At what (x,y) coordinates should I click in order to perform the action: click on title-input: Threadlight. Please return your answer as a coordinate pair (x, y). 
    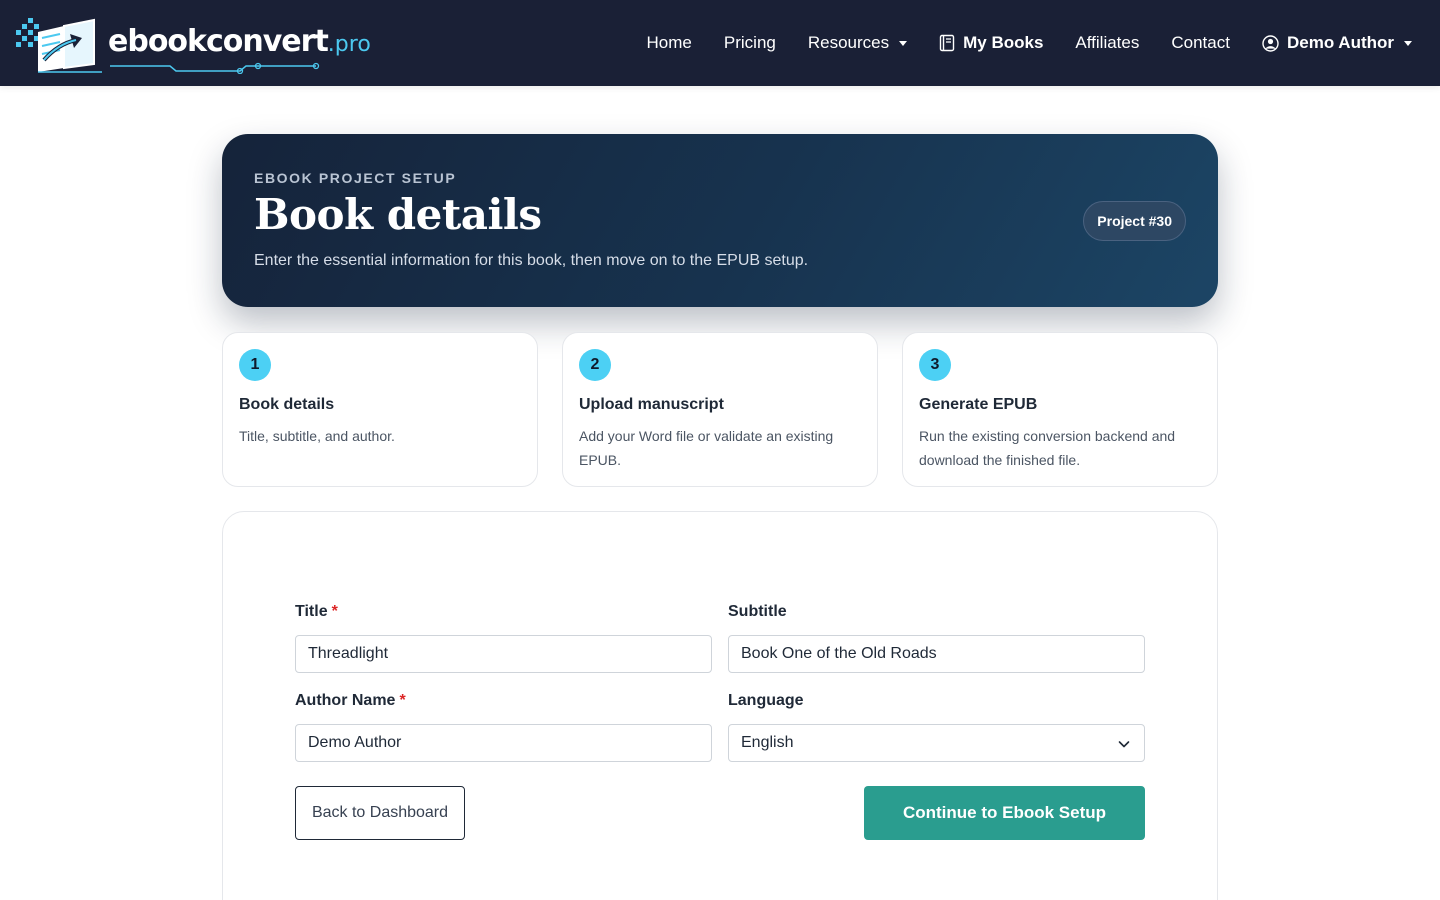
    Looking at the image, I should click on (503, 654).